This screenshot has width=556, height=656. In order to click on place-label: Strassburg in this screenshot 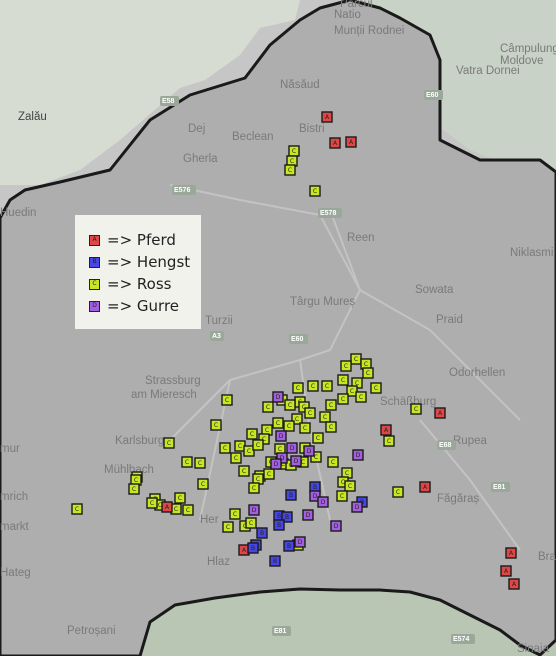, I will do `click(173, 381)`.